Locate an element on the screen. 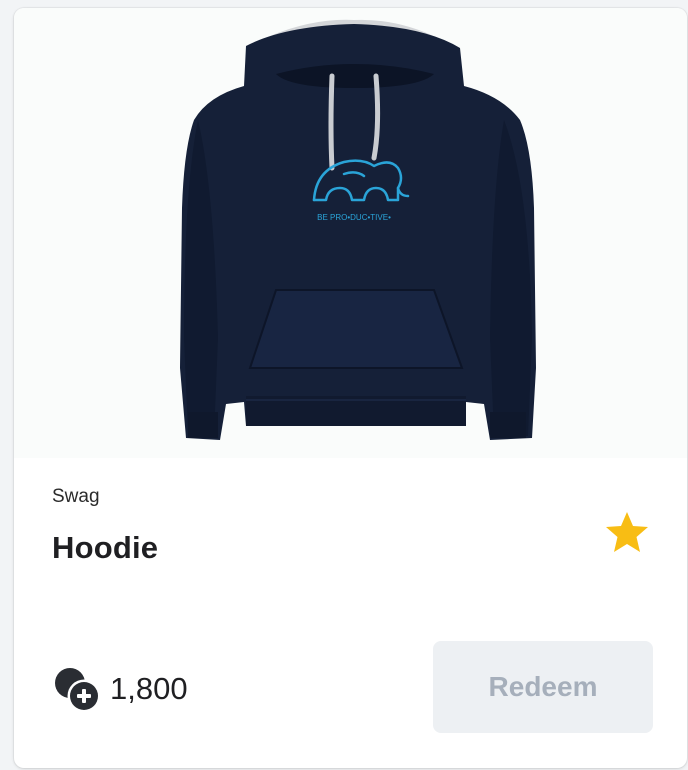 Image resolution: width=688 pixels, height=770 pixels. coins-icon is located at coordinates (78, 690).